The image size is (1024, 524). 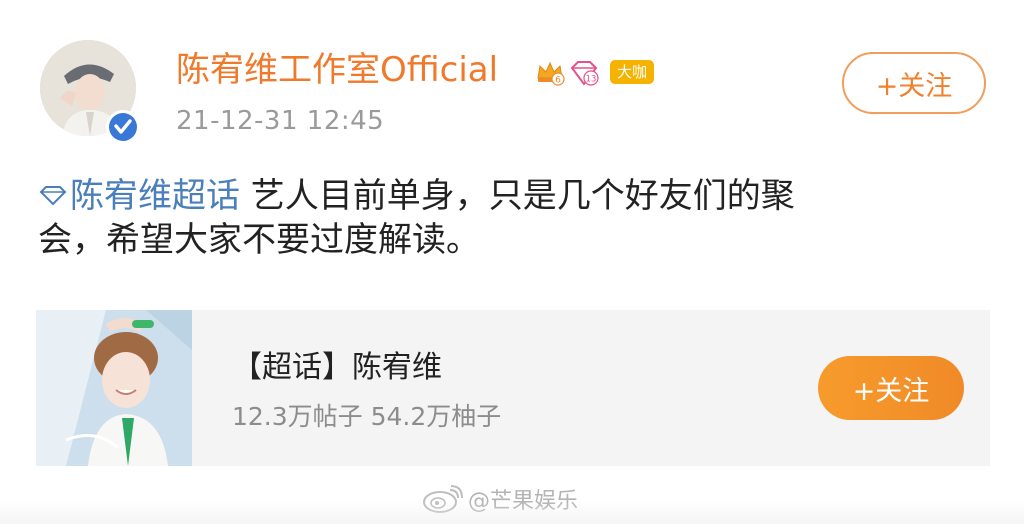 What do you see at coordinates (114, 388) in the screenshot?
I see `supertopic-cover-image` at bounding box center [114, 388].